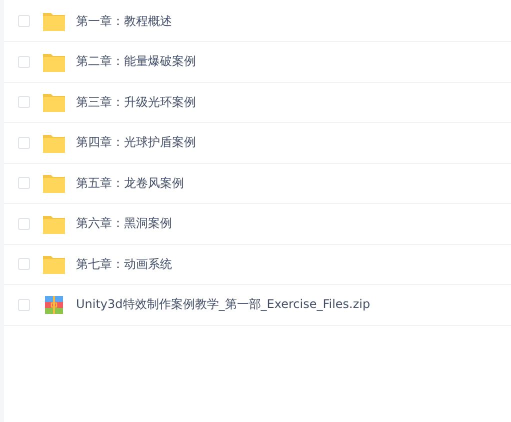  What do you see at coordinates (124, 21) in the screenshot?
I see `file-name: 第一章：教程概述` at bounding box center [124, 21].